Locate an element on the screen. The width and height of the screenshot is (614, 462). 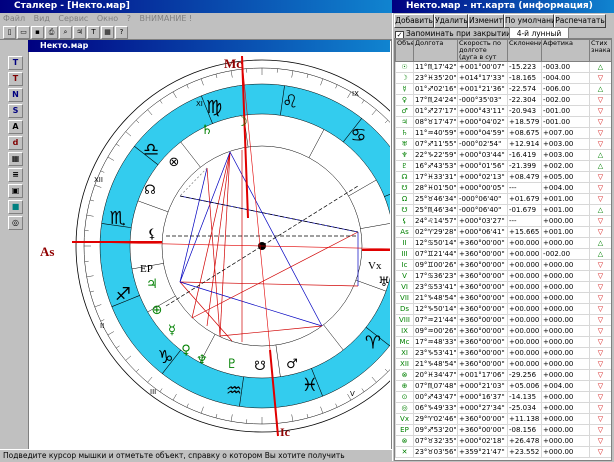
table-cell: +002.00 is located at coordinates (566, 166).